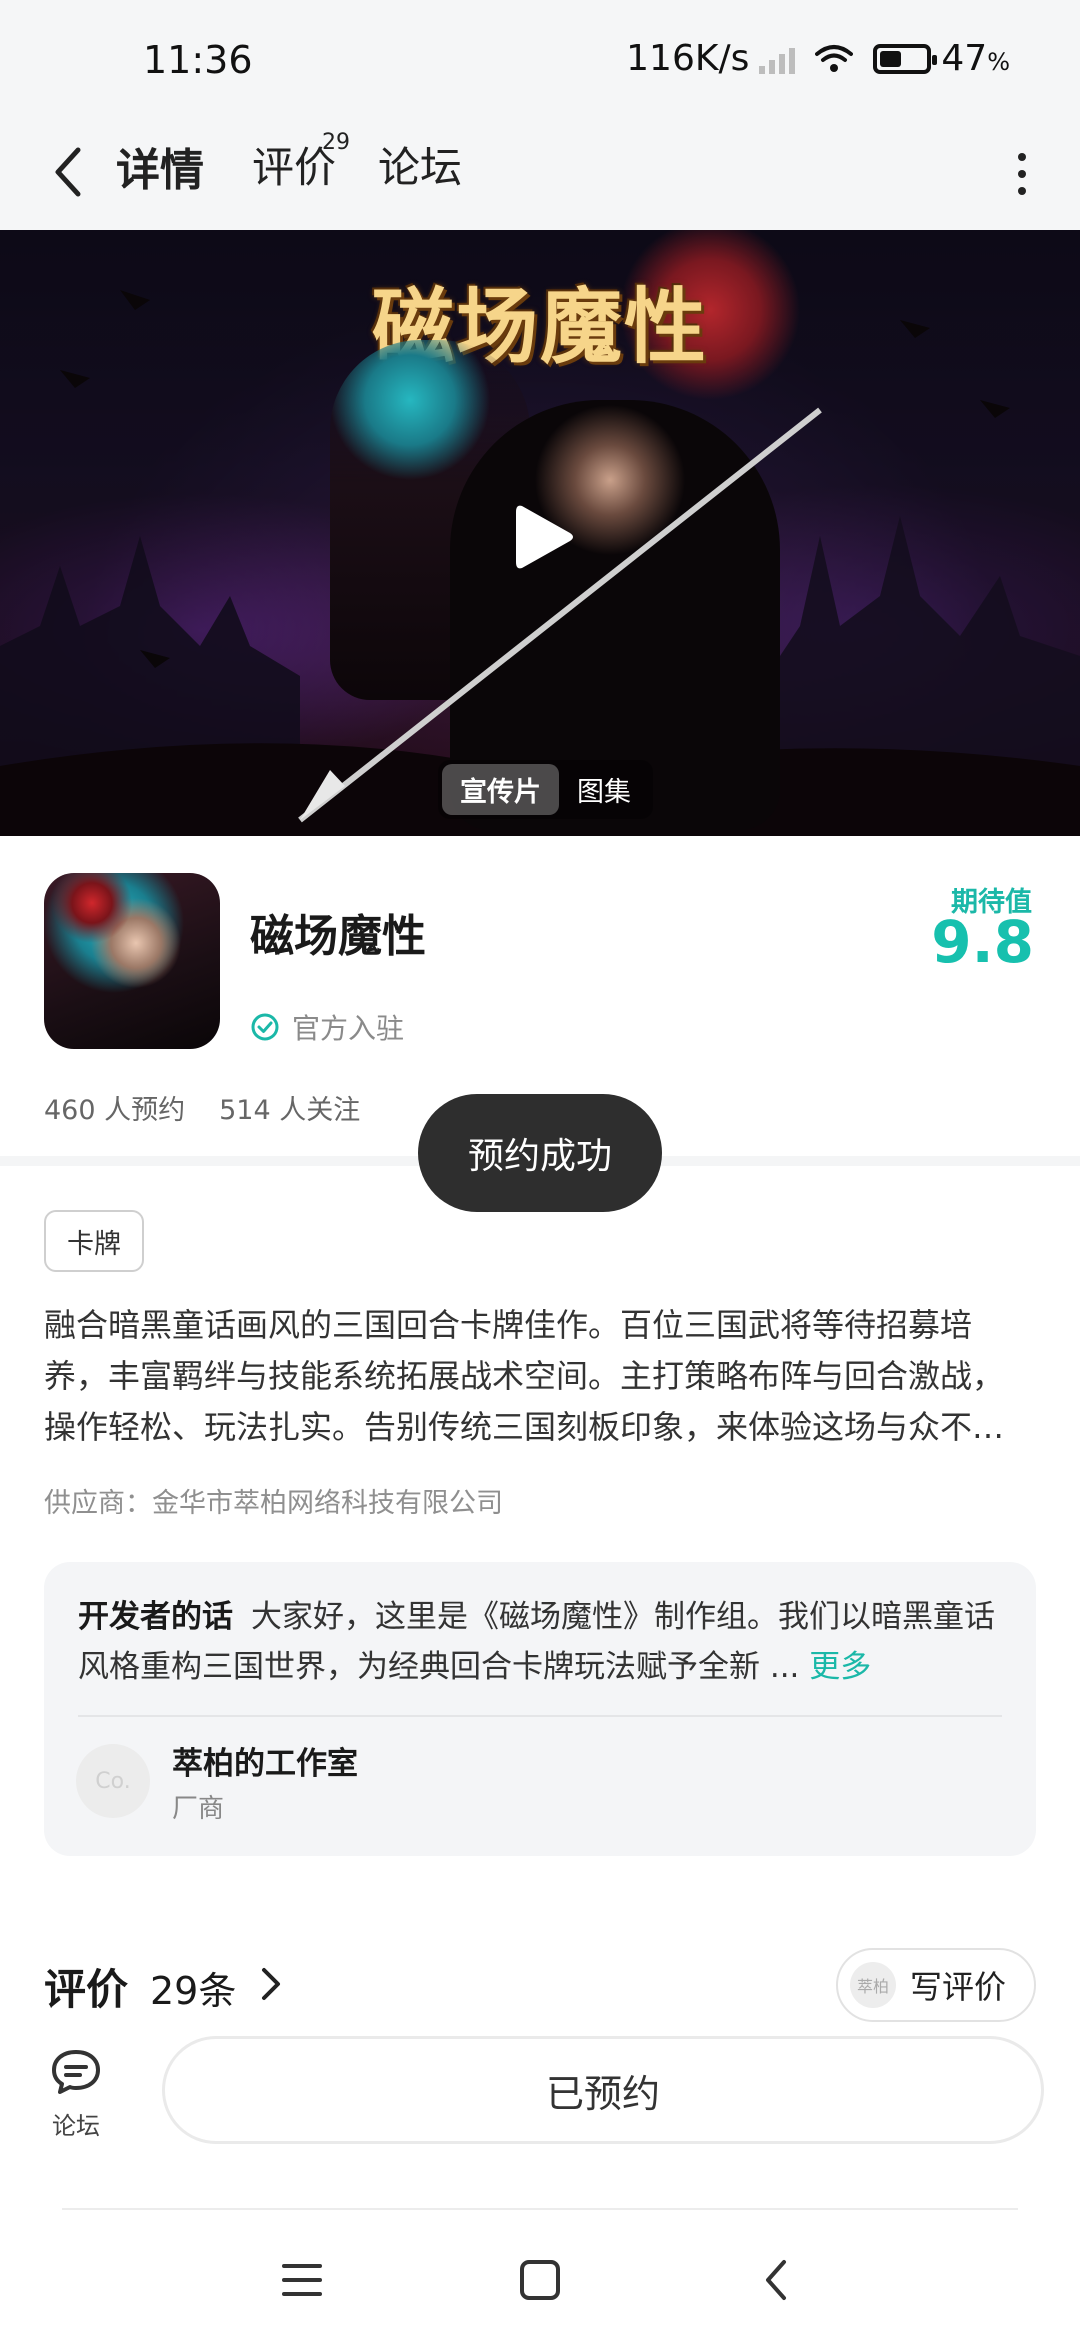  I want to click on developer-more-link: 更多, so click(840, 1667).